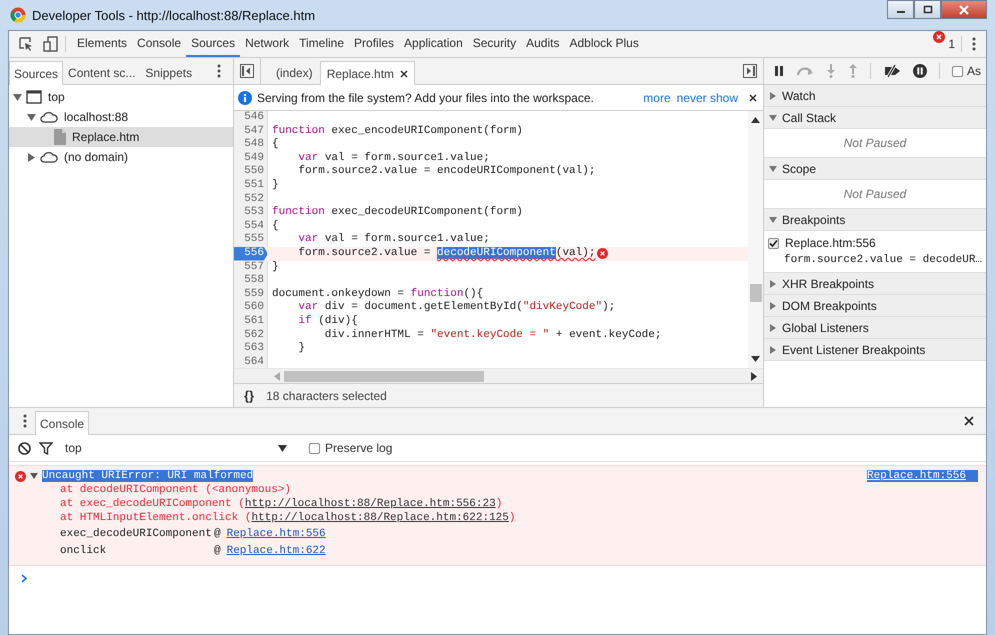 This screenshot has height=635, width=995. What do you see at coordinates (267, 44) in the screenshot?
I see `panel-tab: Network` at bounding box center [267, 44].